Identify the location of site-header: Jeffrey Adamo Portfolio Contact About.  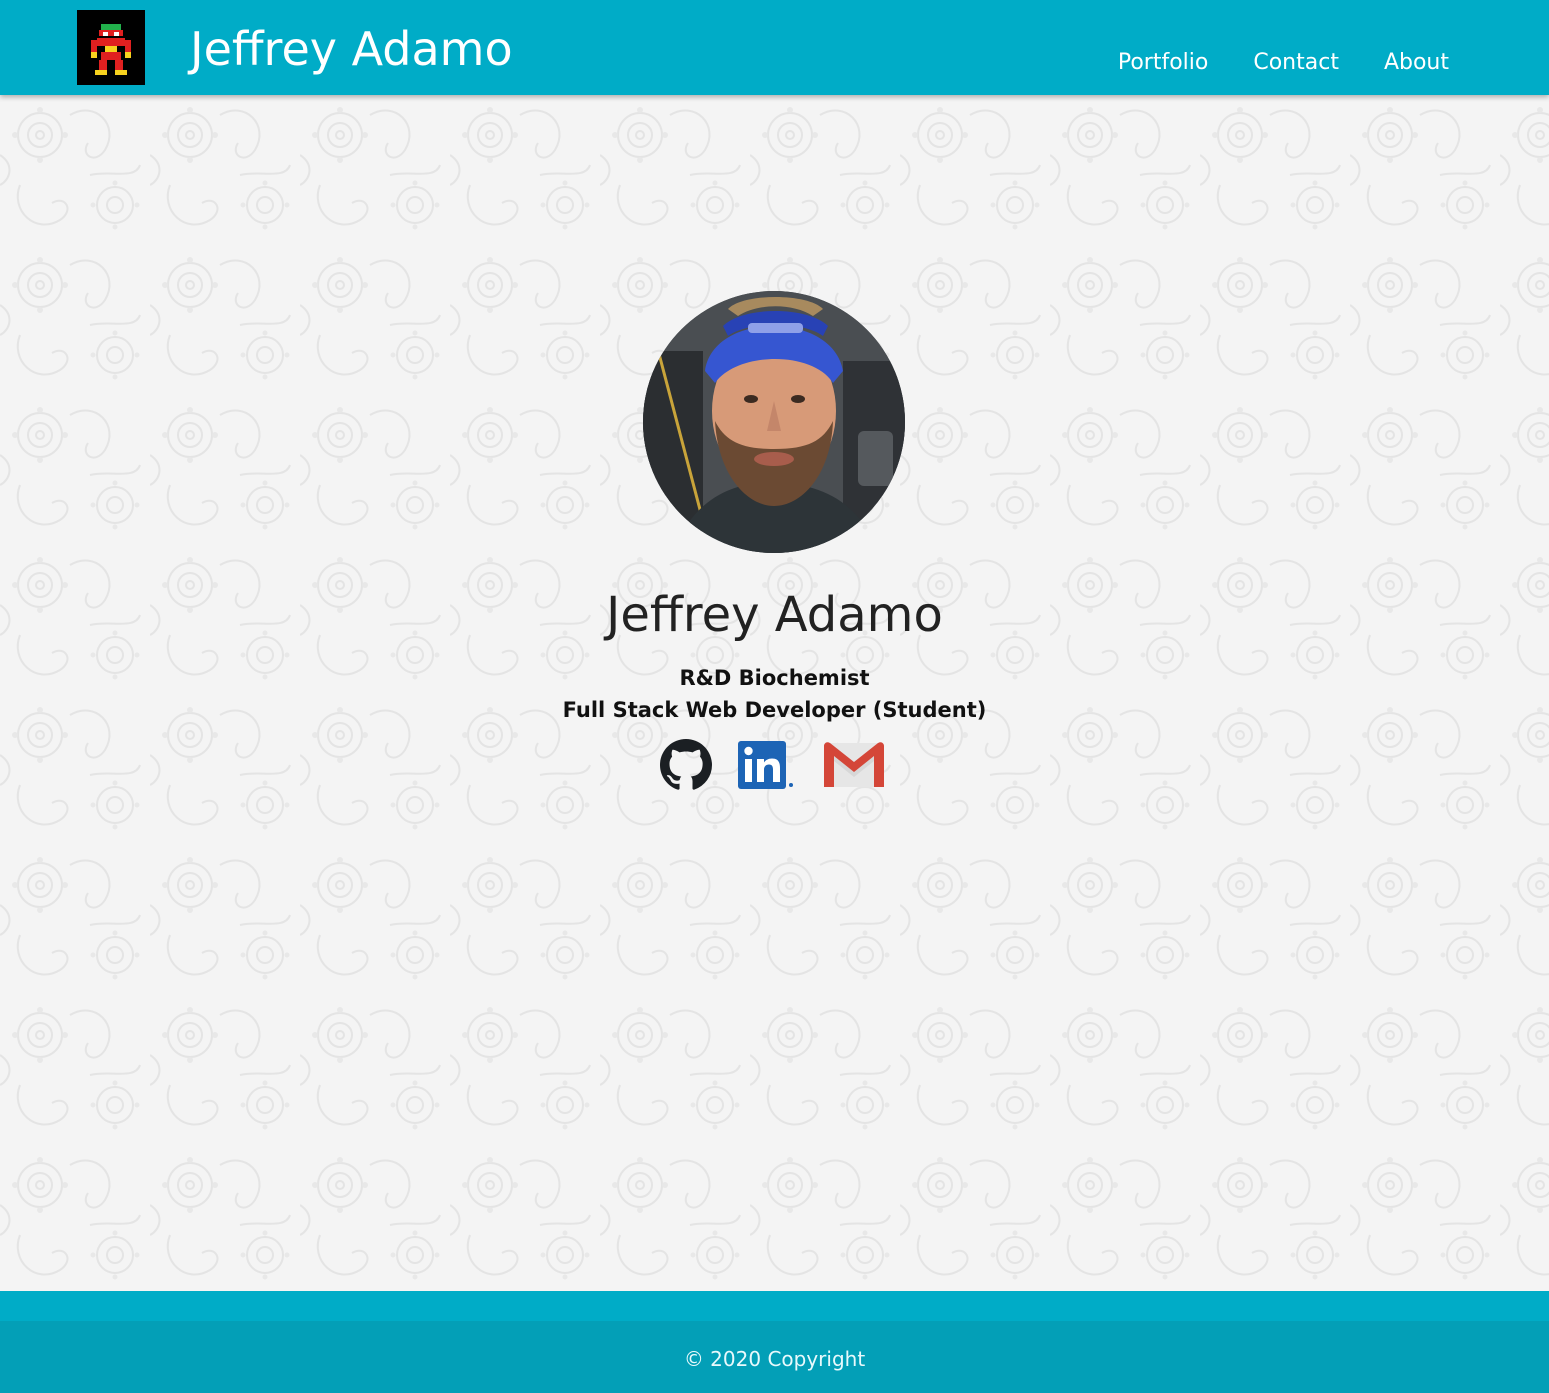
(774, 47).